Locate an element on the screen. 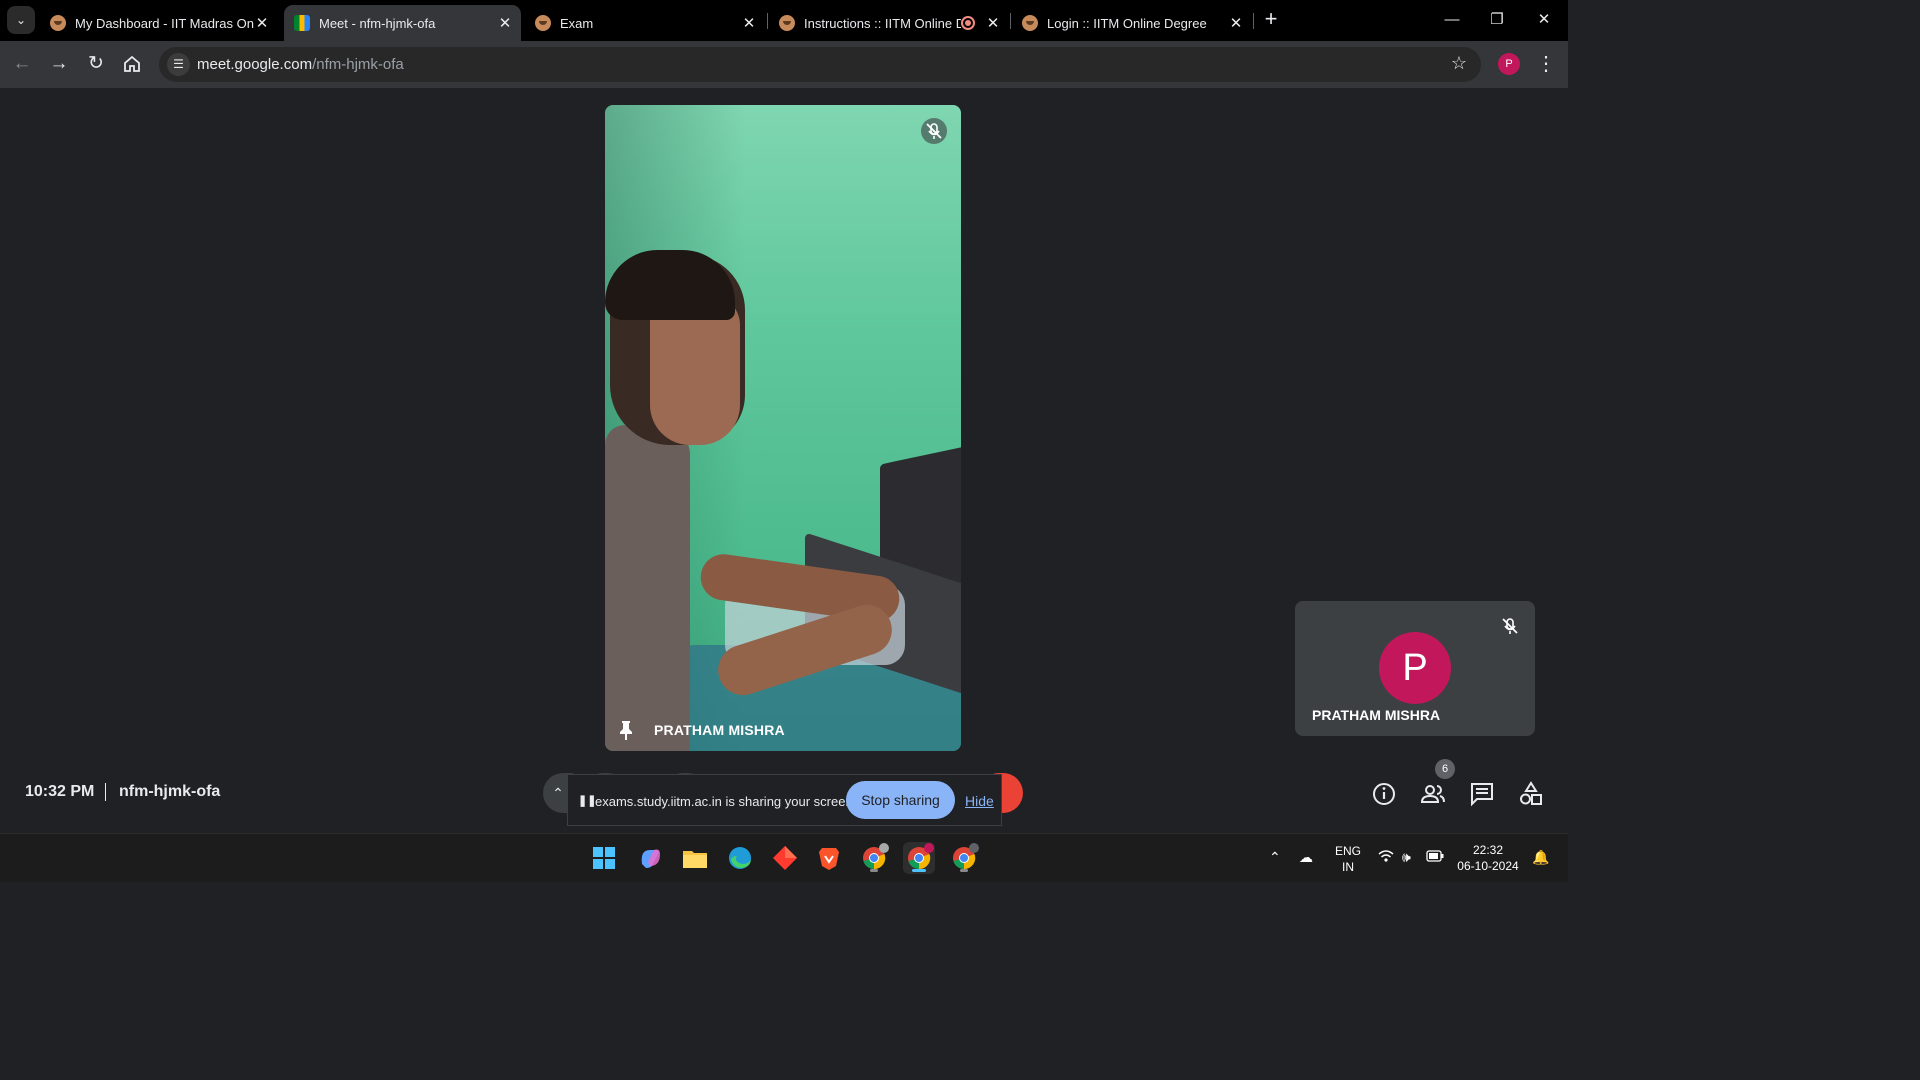 The image size is (1920, 1080). tab-search-button: ⌄ is located at coordinates (21, 20).